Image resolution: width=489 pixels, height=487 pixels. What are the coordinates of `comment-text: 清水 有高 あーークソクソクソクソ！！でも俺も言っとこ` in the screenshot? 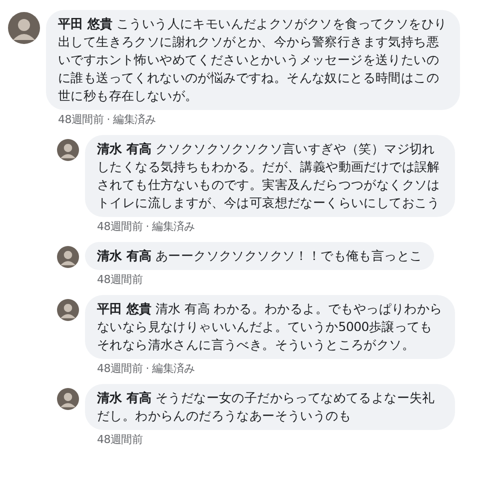 It's located at (259, 256).